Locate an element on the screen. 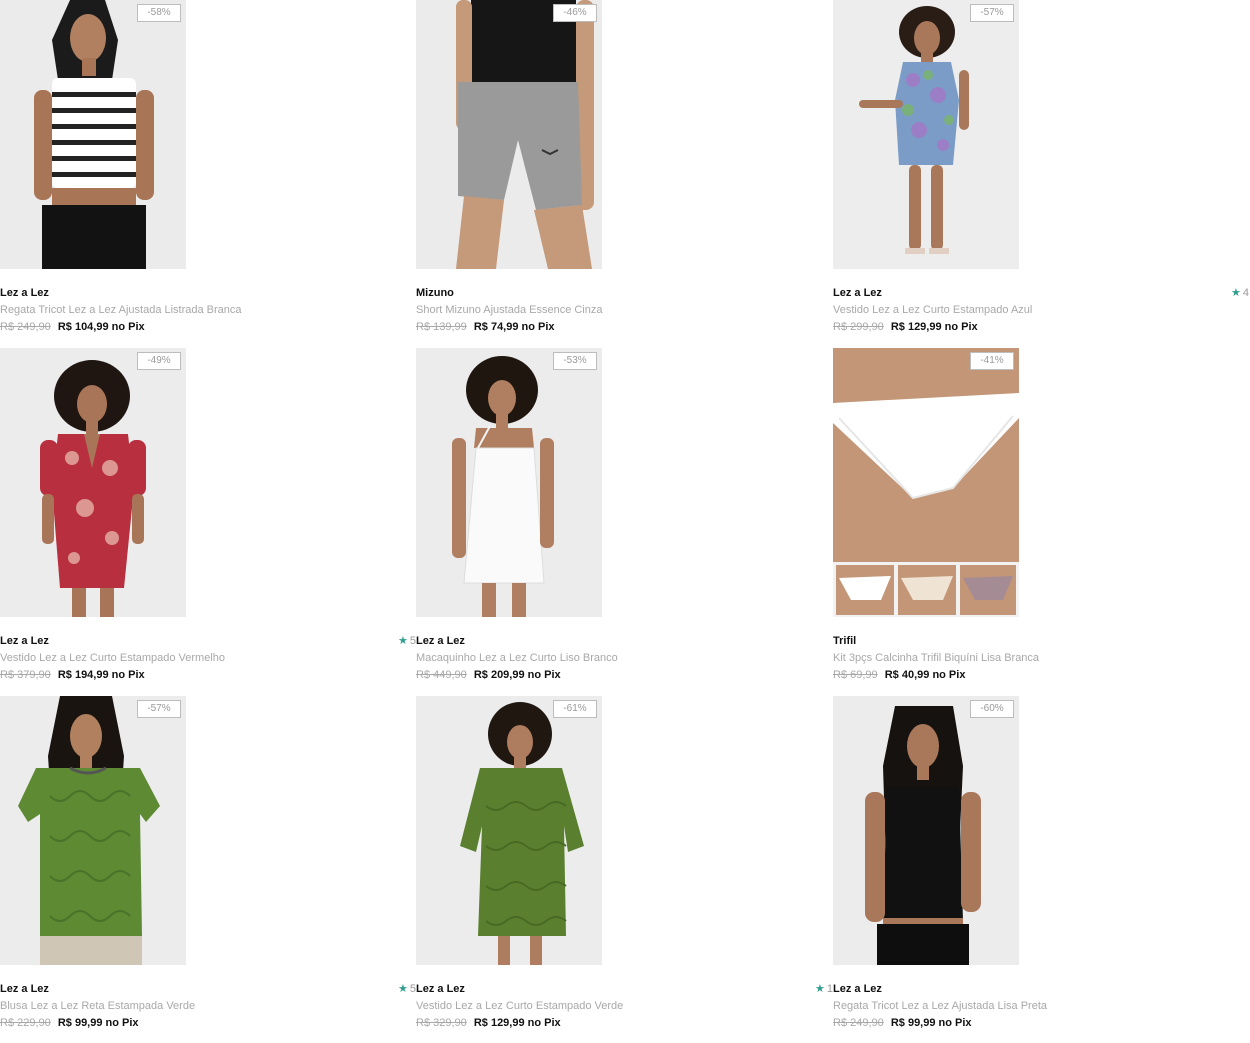 The height and width of the screenshot is (1043, 1250). product-image: -58% is located at coordinates (93, 134).